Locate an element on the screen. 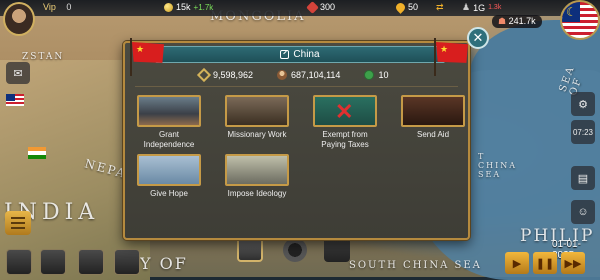 The image size is (600, 280). vip-value: 0 is located at coordinates (69, 7).